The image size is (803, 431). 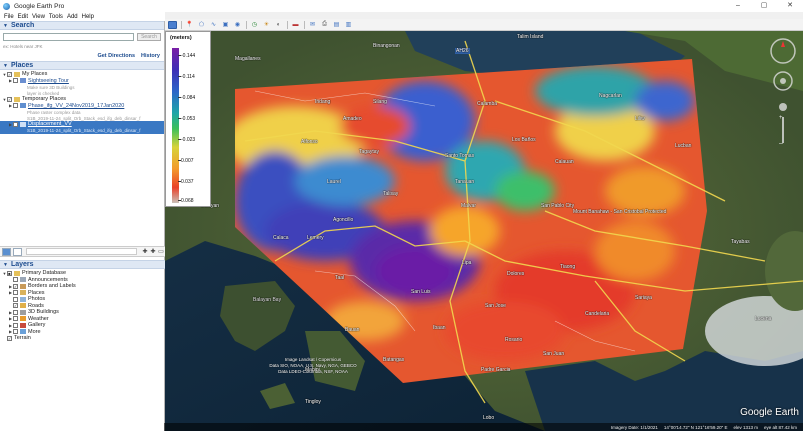 I want to click on tree-label: Sightseeing Tour, so click(x=48, y=81).